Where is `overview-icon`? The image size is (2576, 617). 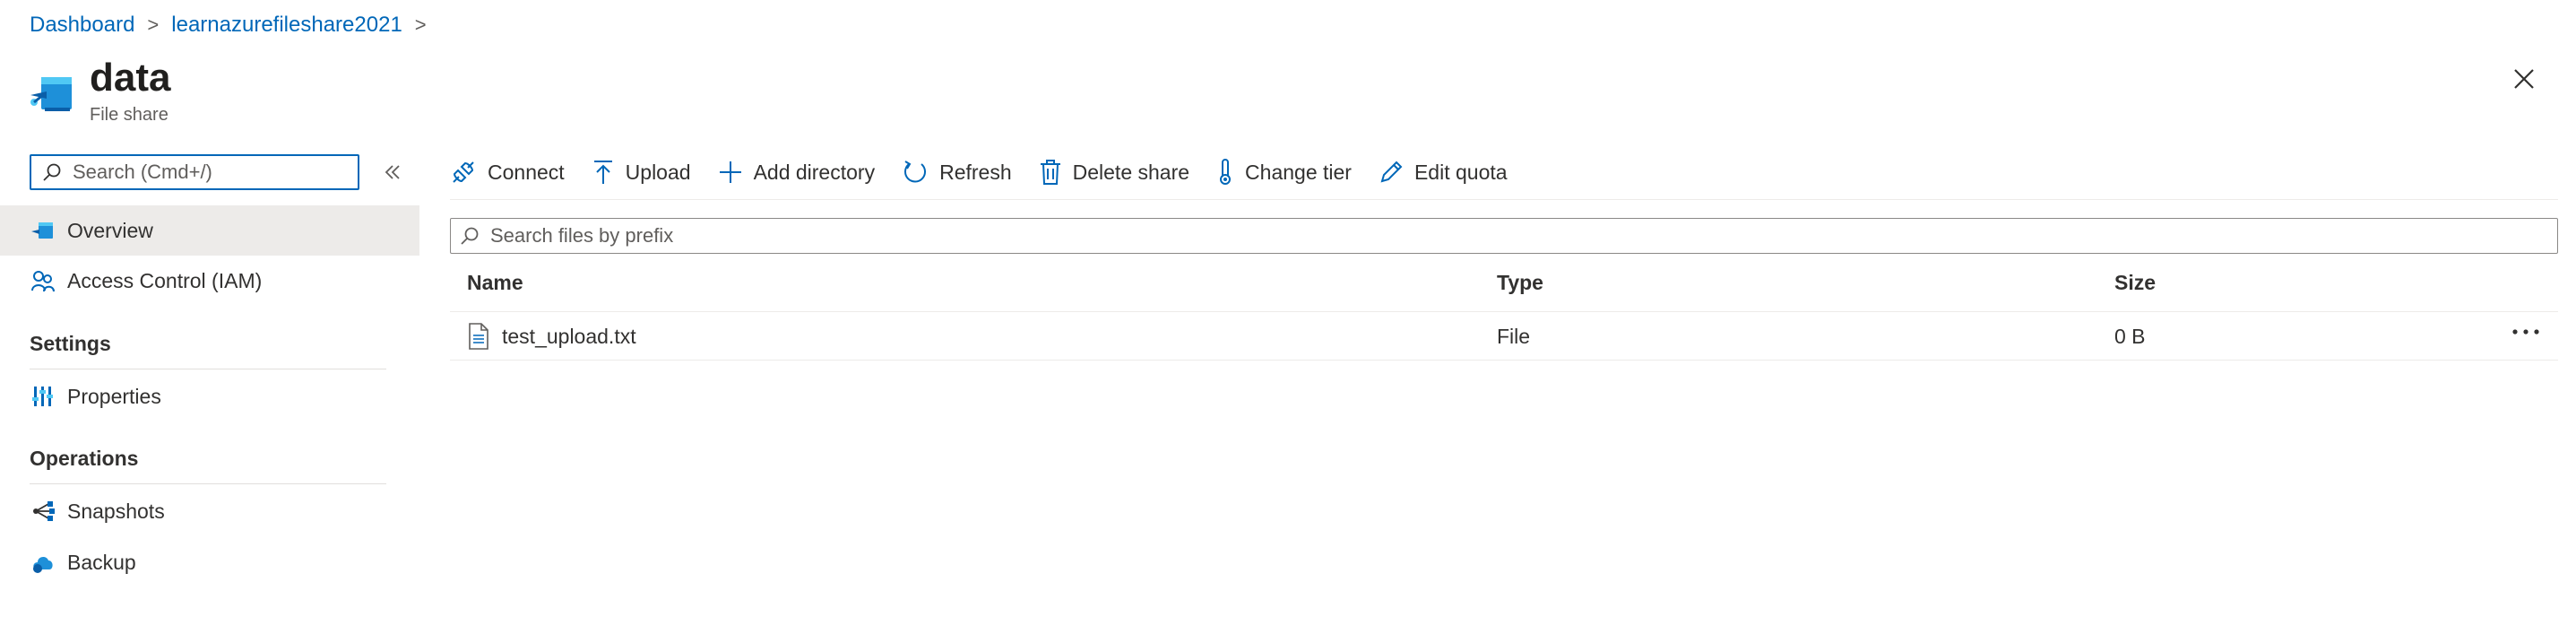 overview-icon is located at coordinates (43, 230).